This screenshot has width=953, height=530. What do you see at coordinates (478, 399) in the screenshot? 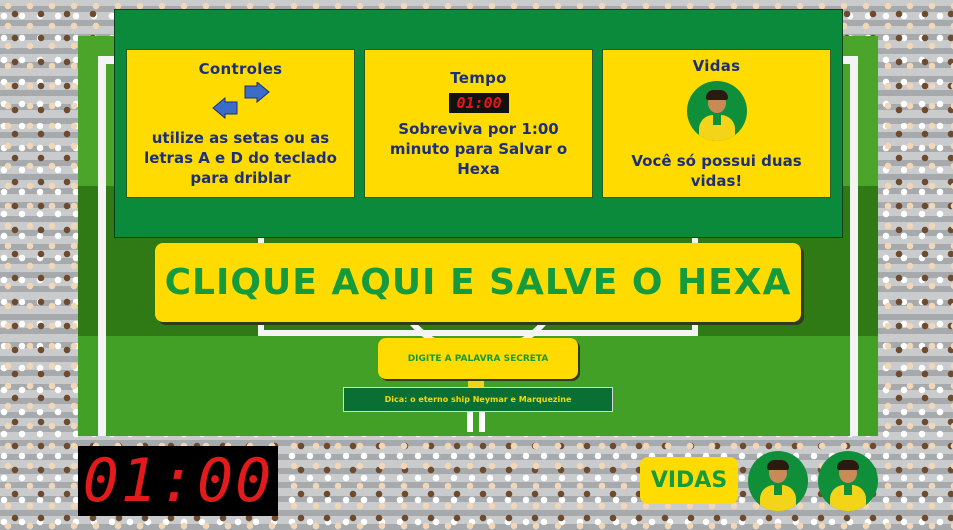
I see `secret-hint: Dica: o eterno ship Neymar e Marquezine` at bounding box center [478, 399].